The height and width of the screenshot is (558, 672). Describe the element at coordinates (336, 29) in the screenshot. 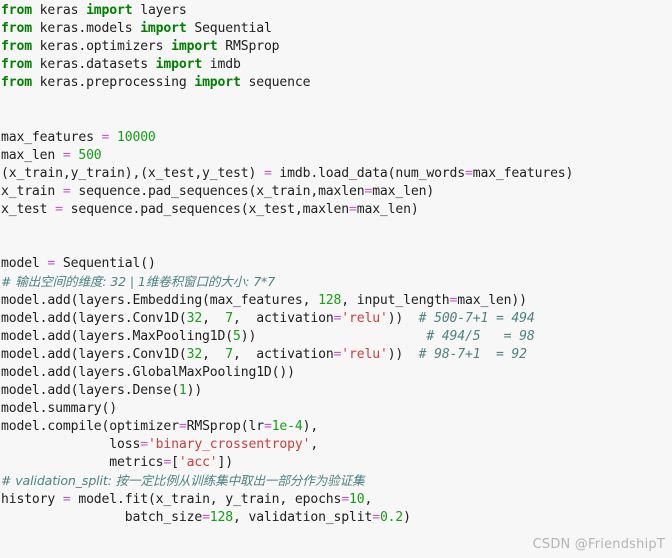

I see `code-line: from keras.models import Sequential` at that location.